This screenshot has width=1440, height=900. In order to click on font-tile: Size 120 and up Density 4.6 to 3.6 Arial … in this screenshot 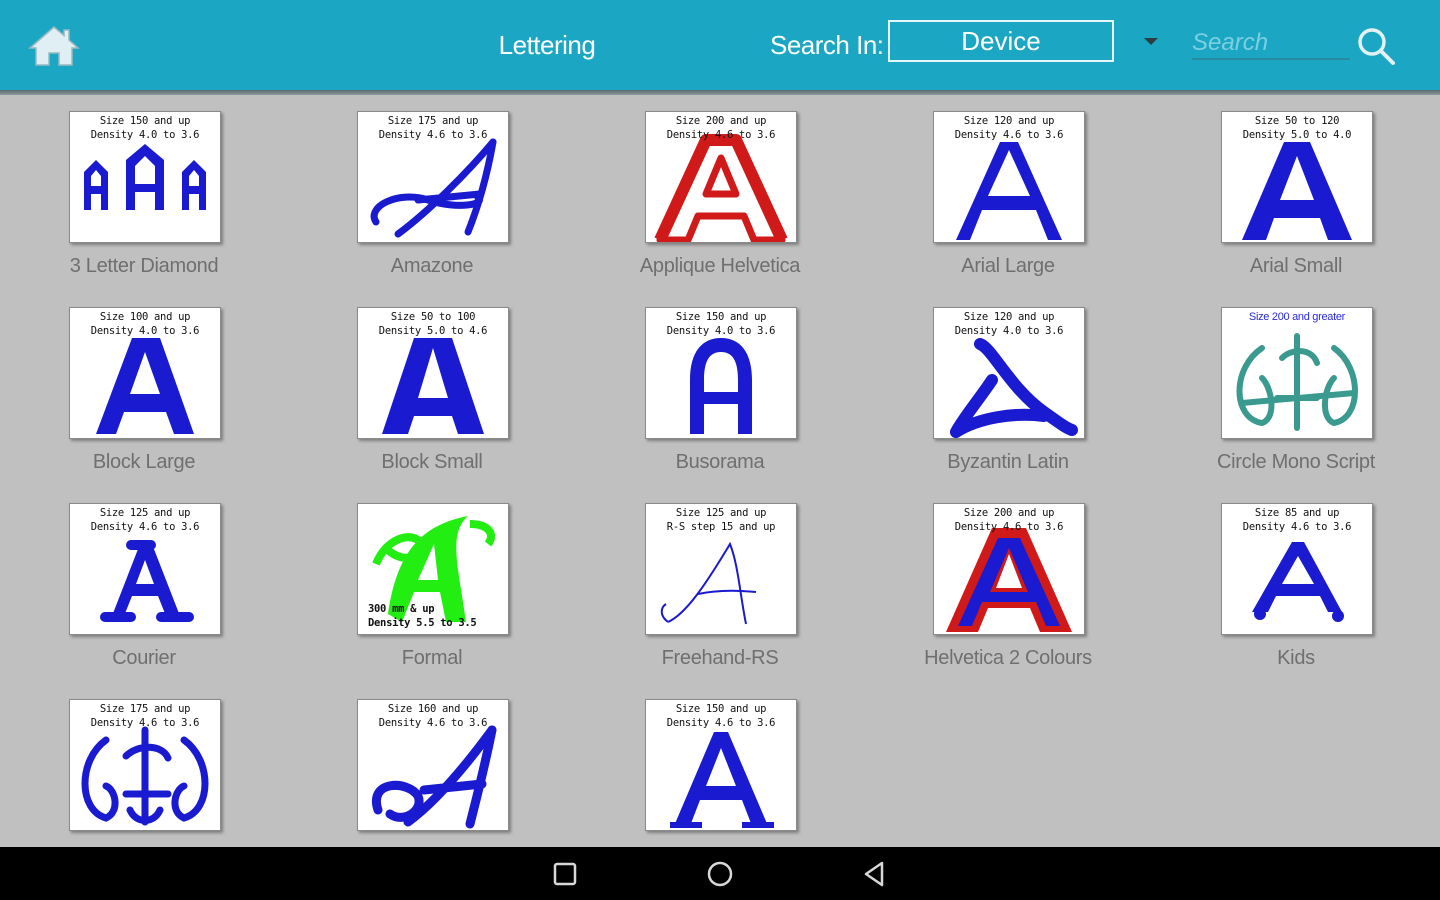, I will do `click(1008, 190)`.